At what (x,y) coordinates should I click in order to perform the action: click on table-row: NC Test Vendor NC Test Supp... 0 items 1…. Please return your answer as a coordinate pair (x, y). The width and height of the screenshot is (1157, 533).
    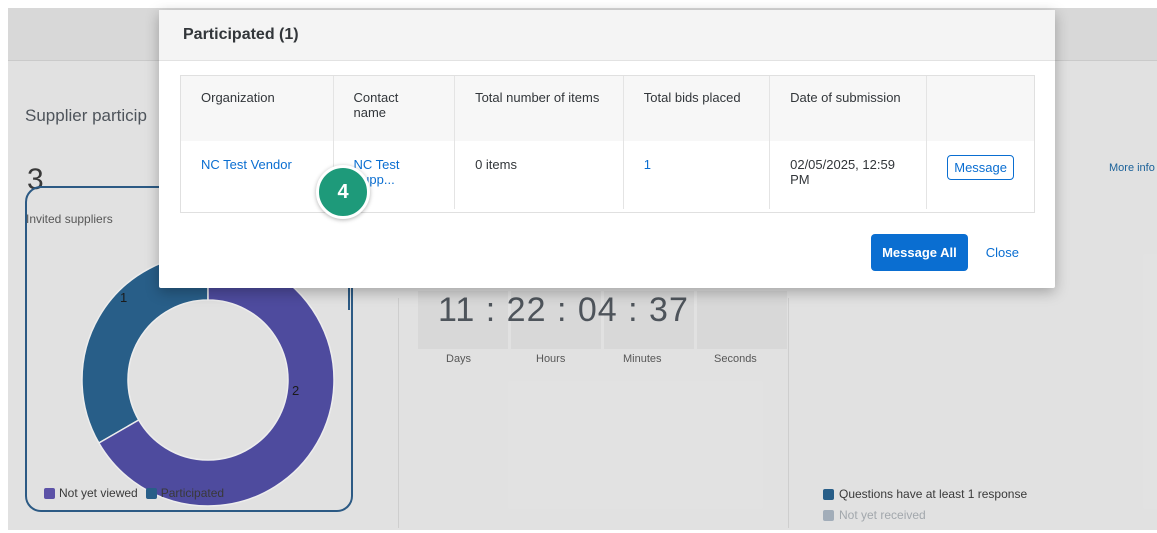
    Looking at the image, I should click on (607, 175).